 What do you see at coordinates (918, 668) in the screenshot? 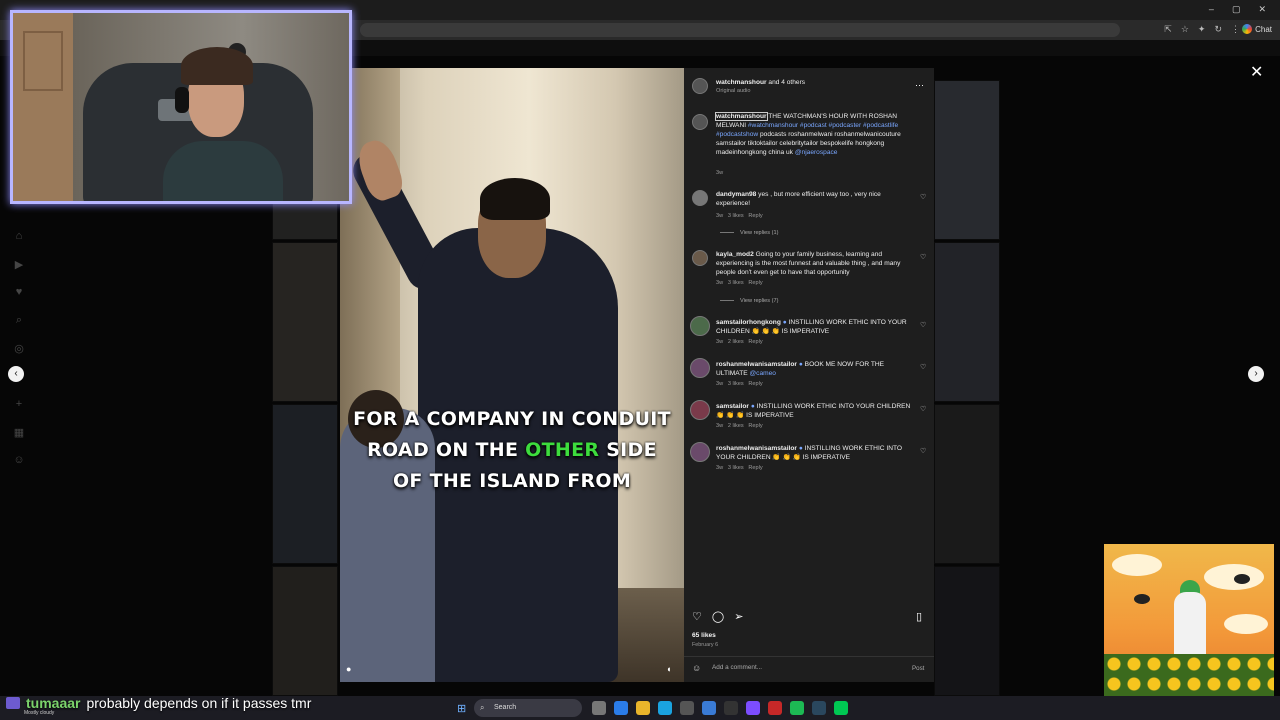
I see `post-comment-button: Post` at bounding box center [918, 668].